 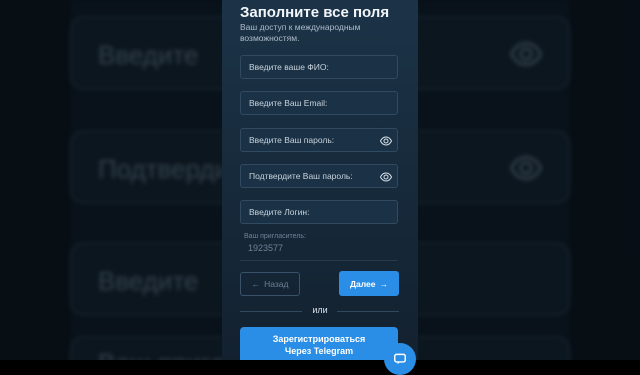 I want to click on chat-button, so click(x=400, y=359).